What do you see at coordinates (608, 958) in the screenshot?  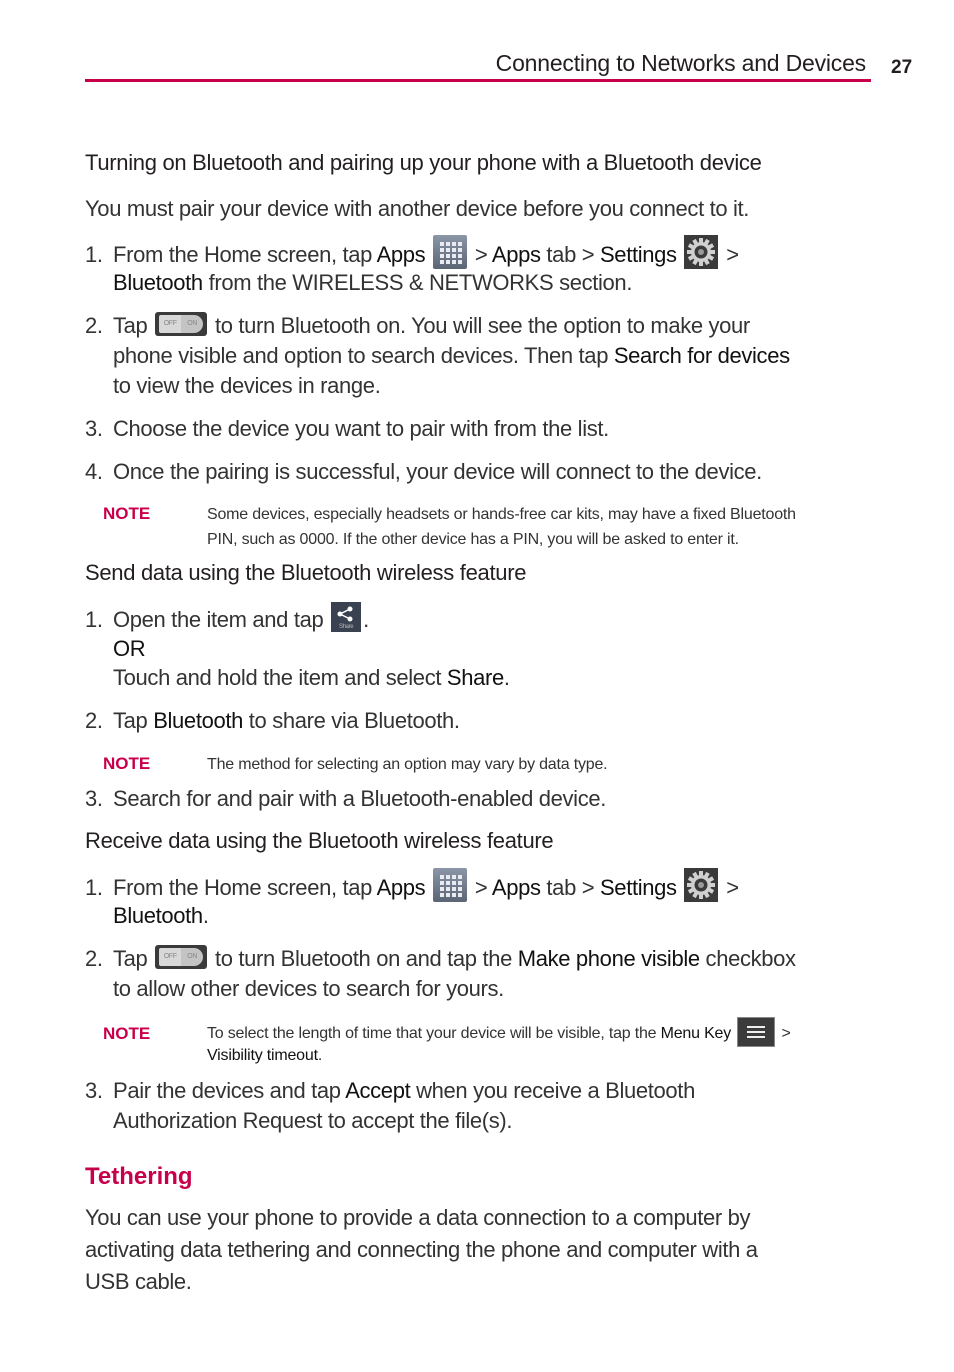 I see `make-phone-visible-label: Make phone visible` at bounding box center [608, 958].